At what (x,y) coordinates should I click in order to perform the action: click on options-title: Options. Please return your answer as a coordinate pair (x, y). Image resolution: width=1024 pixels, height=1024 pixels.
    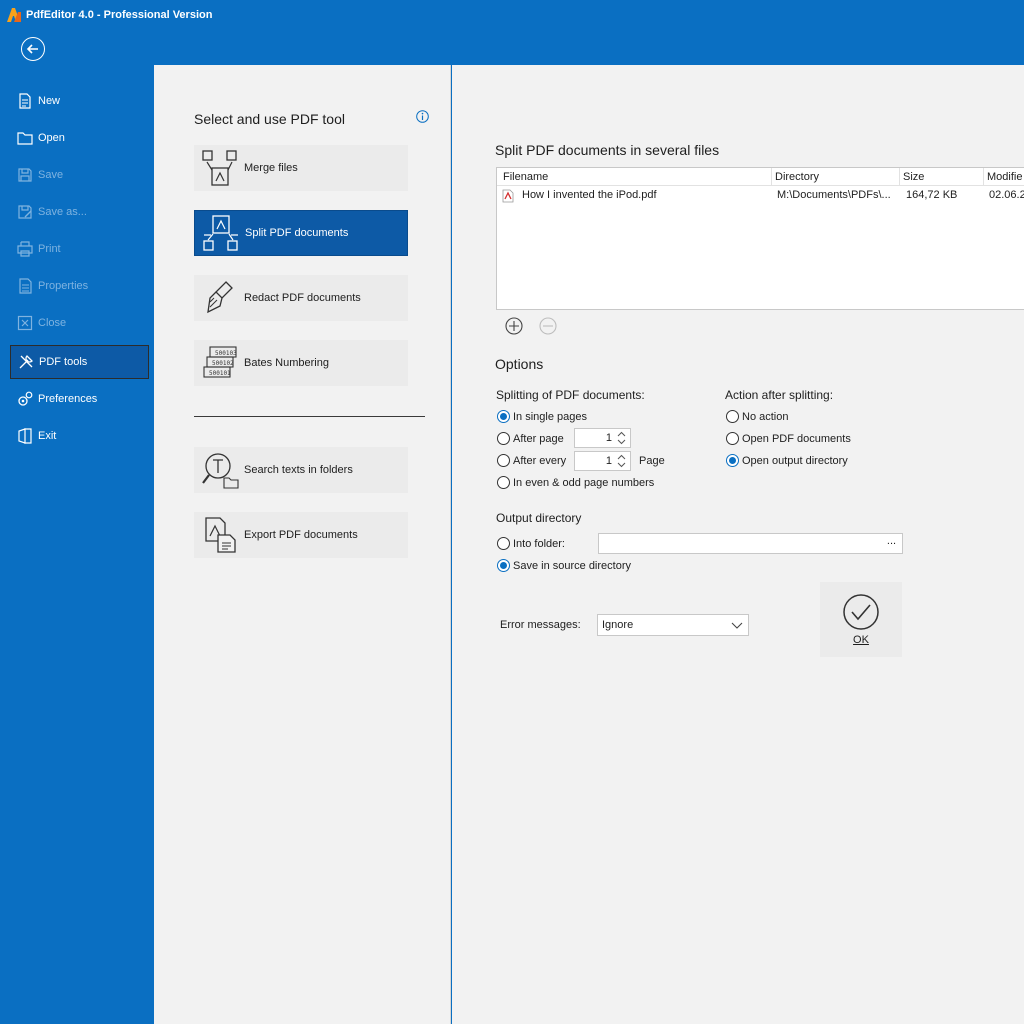
    Looking at the image, I should click on (519, 364).